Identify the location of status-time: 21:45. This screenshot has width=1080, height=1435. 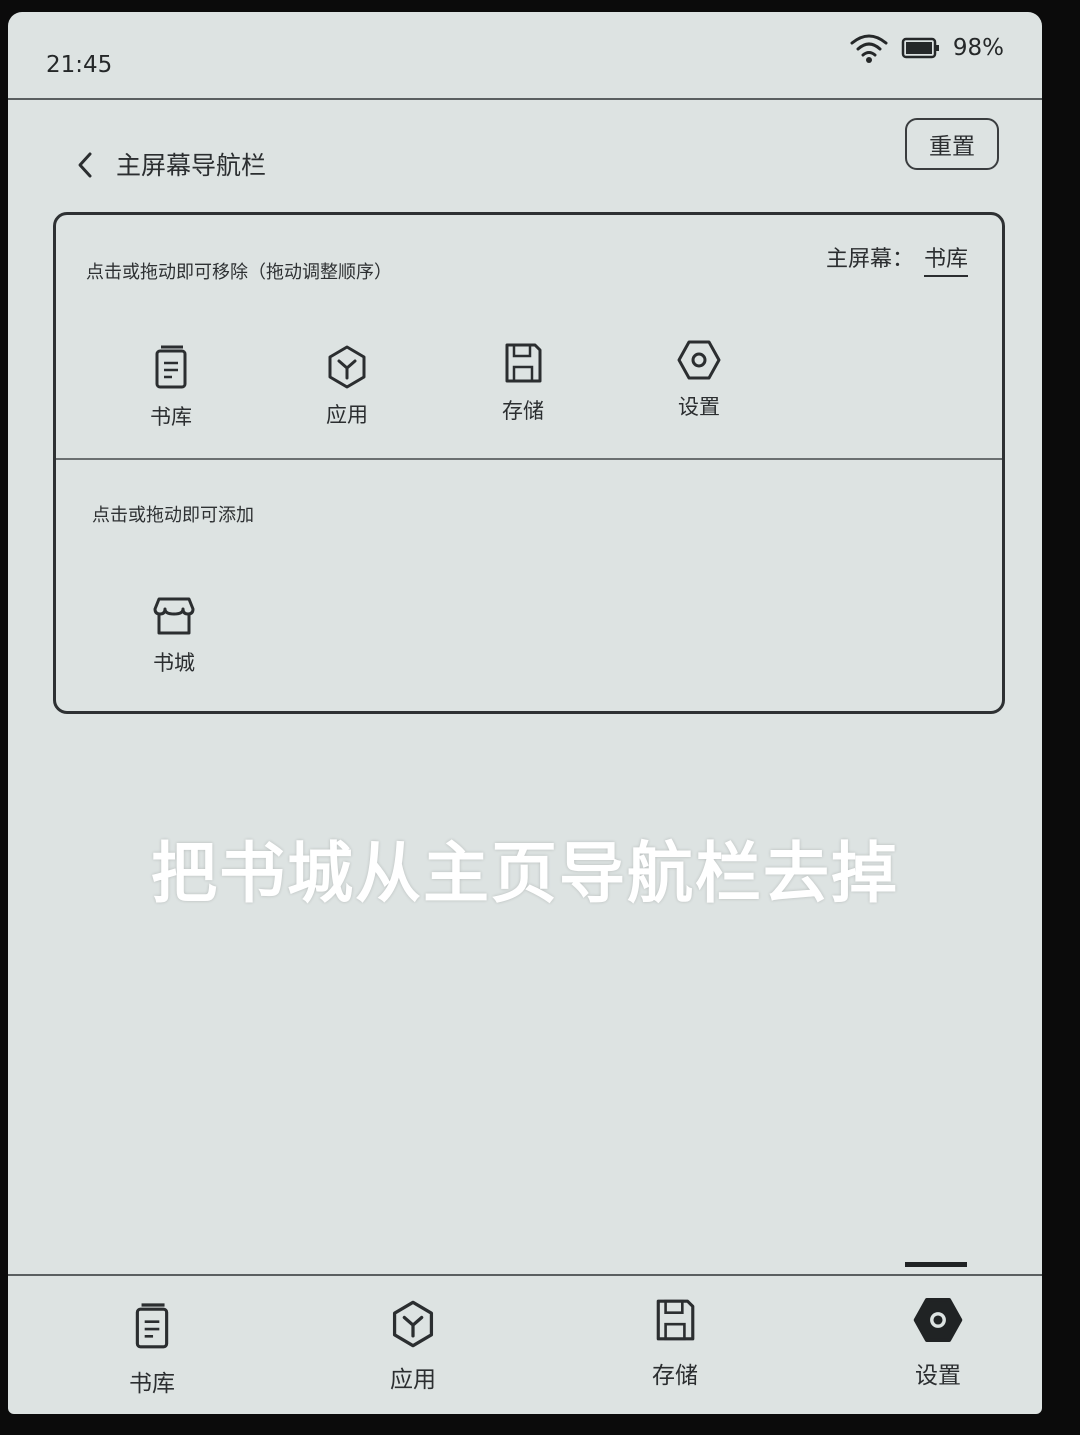
(79, 65).